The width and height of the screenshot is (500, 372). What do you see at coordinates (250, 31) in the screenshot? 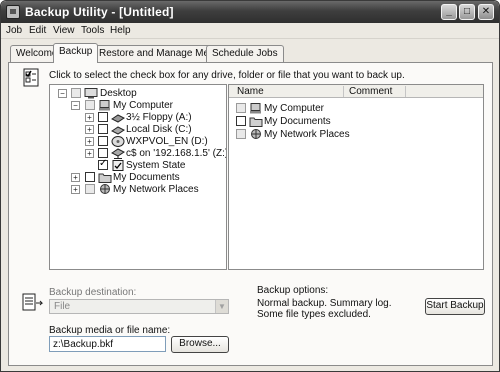
I see `menu-bar: Job Edit View Tools Help` at bounding box center [250, 31].